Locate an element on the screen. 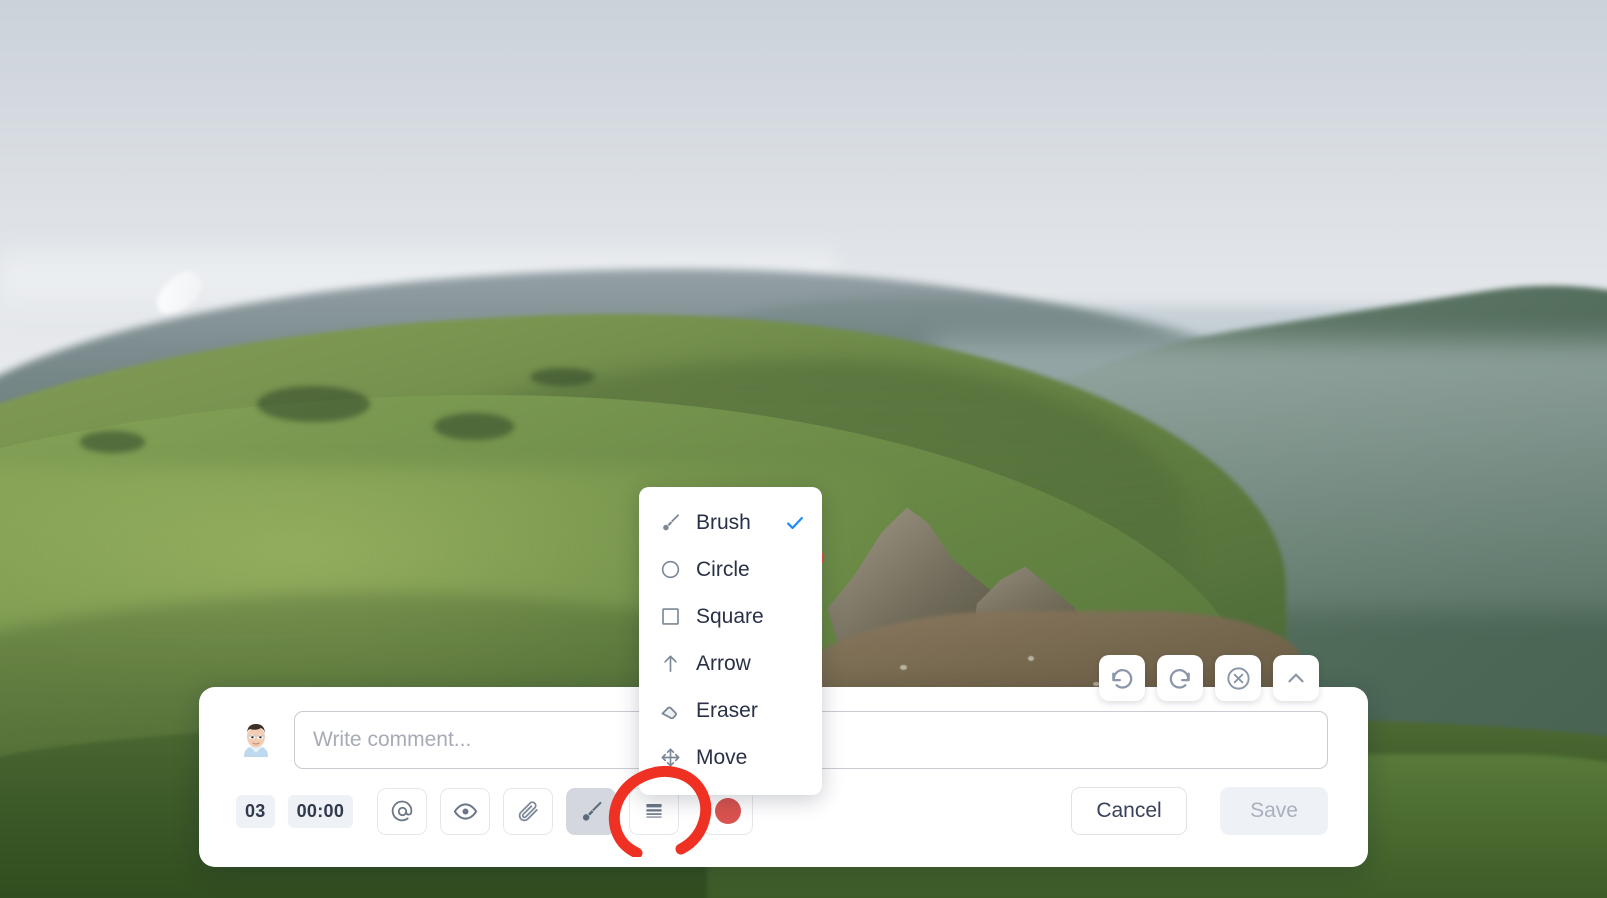 This screenshot has height=898, width=1607. frame-badge: 03 is located at coordinates (255, 811).